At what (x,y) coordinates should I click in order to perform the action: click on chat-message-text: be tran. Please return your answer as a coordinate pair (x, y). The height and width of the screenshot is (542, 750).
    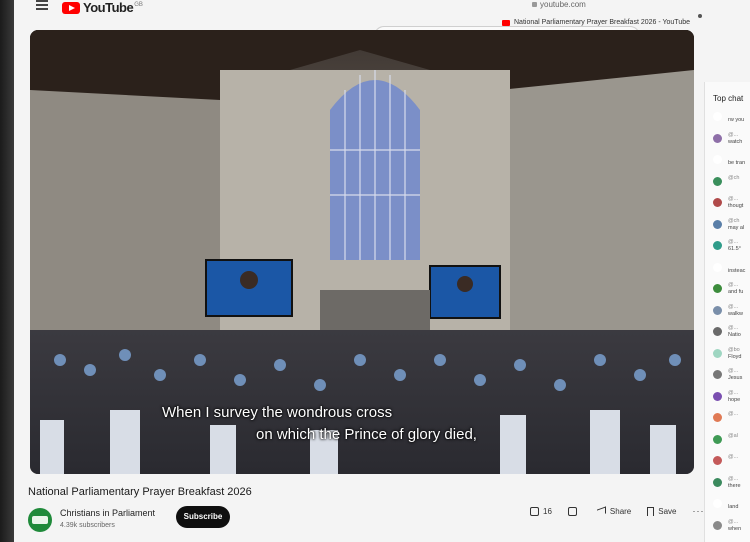
    Looking at the image, I should click on (736, 160).